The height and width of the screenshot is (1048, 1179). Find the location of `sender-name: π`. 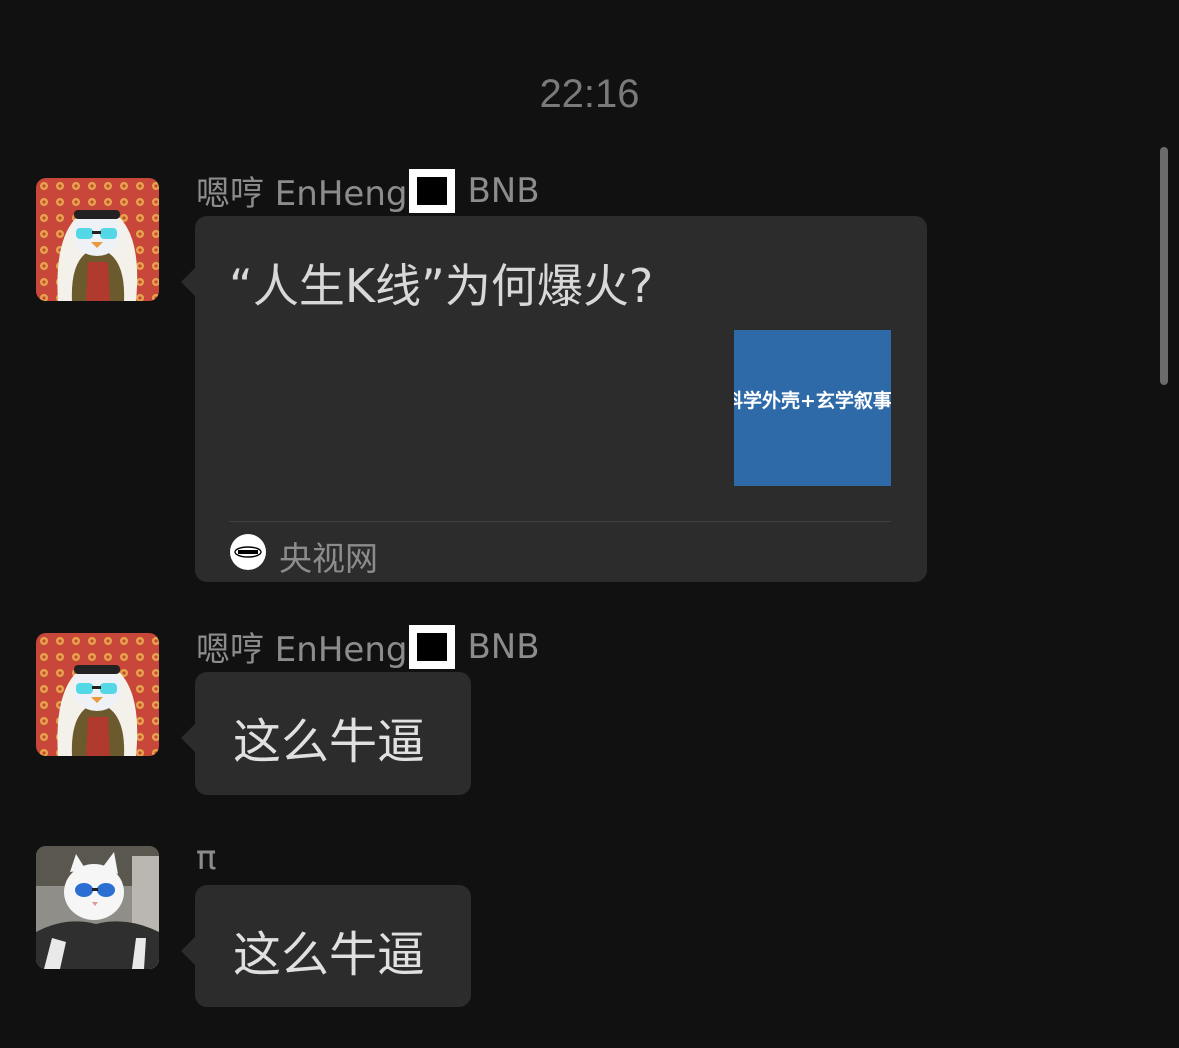

sender-name: π is located at coordinates (206, 858).